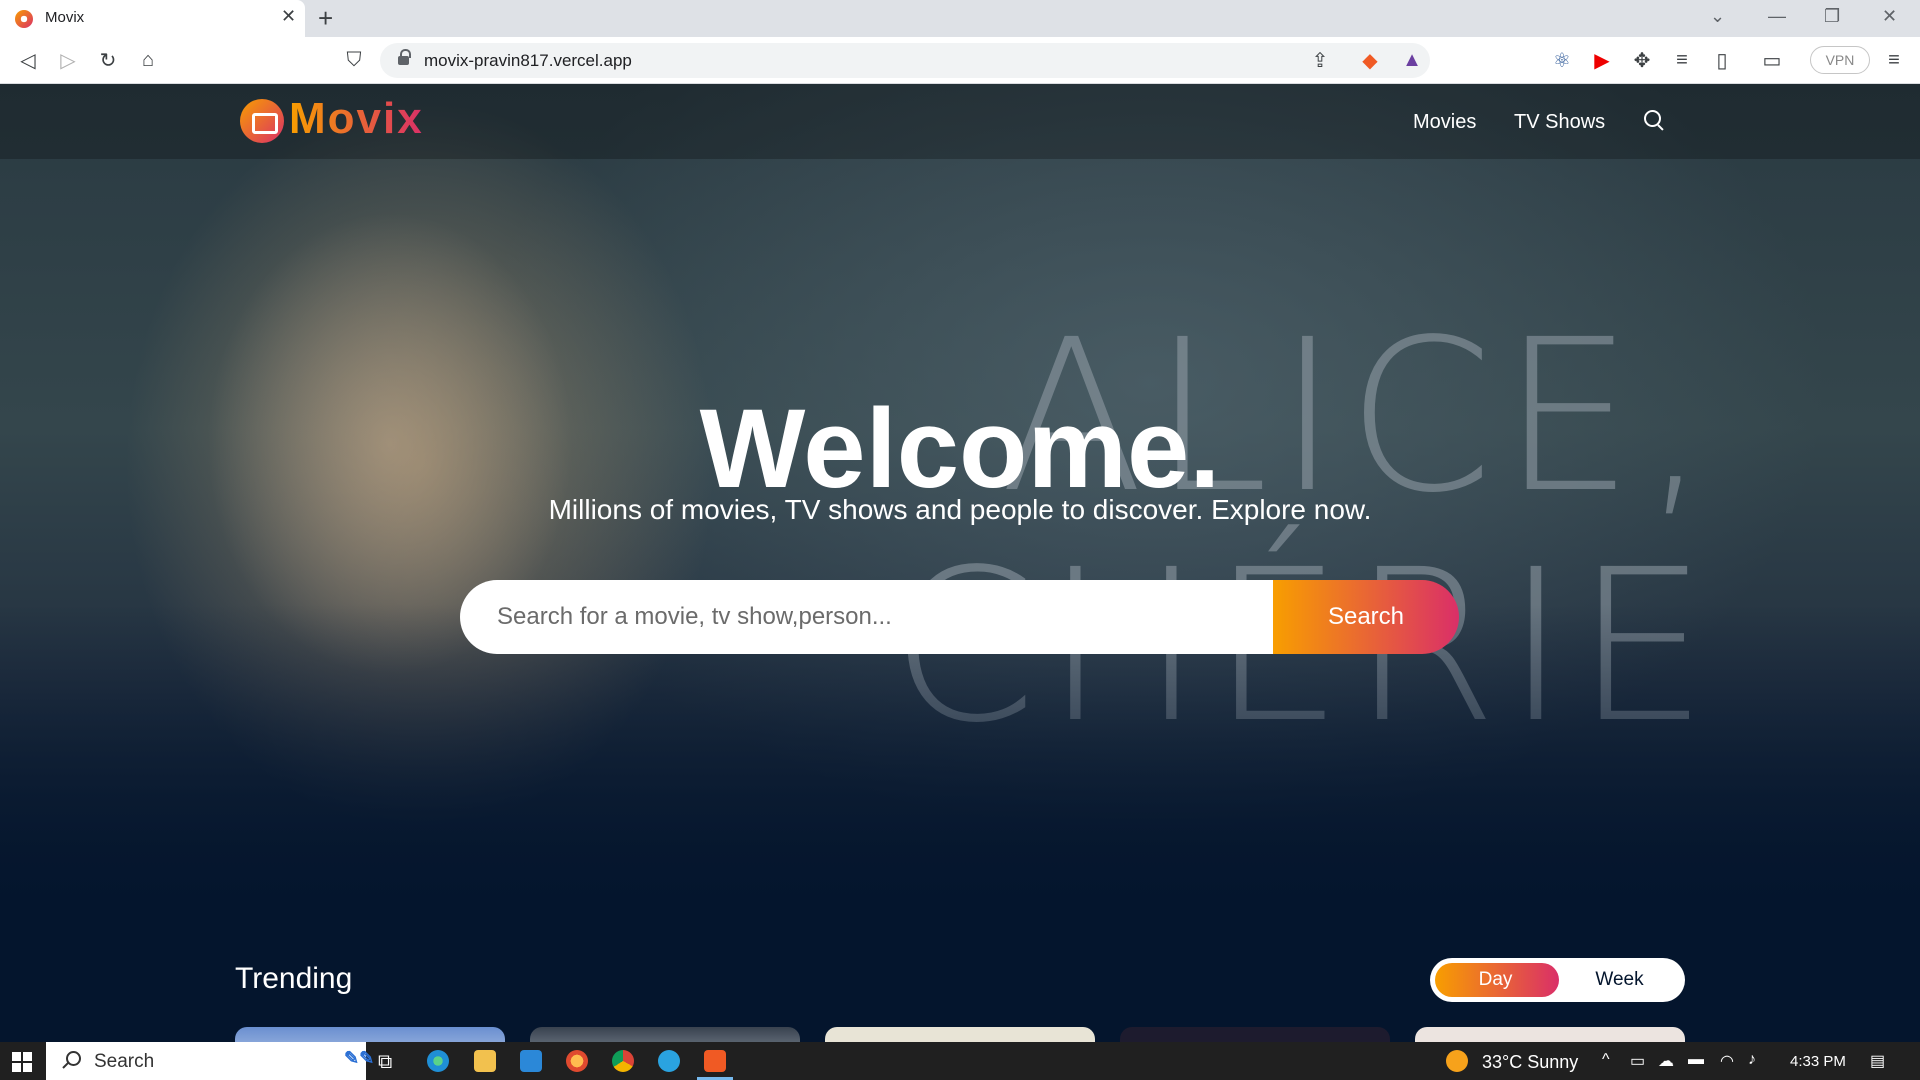 This screenshot has height=1080, width=1920. What do you see at coordinates (1320, 60) in the screenshot?
I see `share-icon: ⇪` at bounding box center [1320, 60].